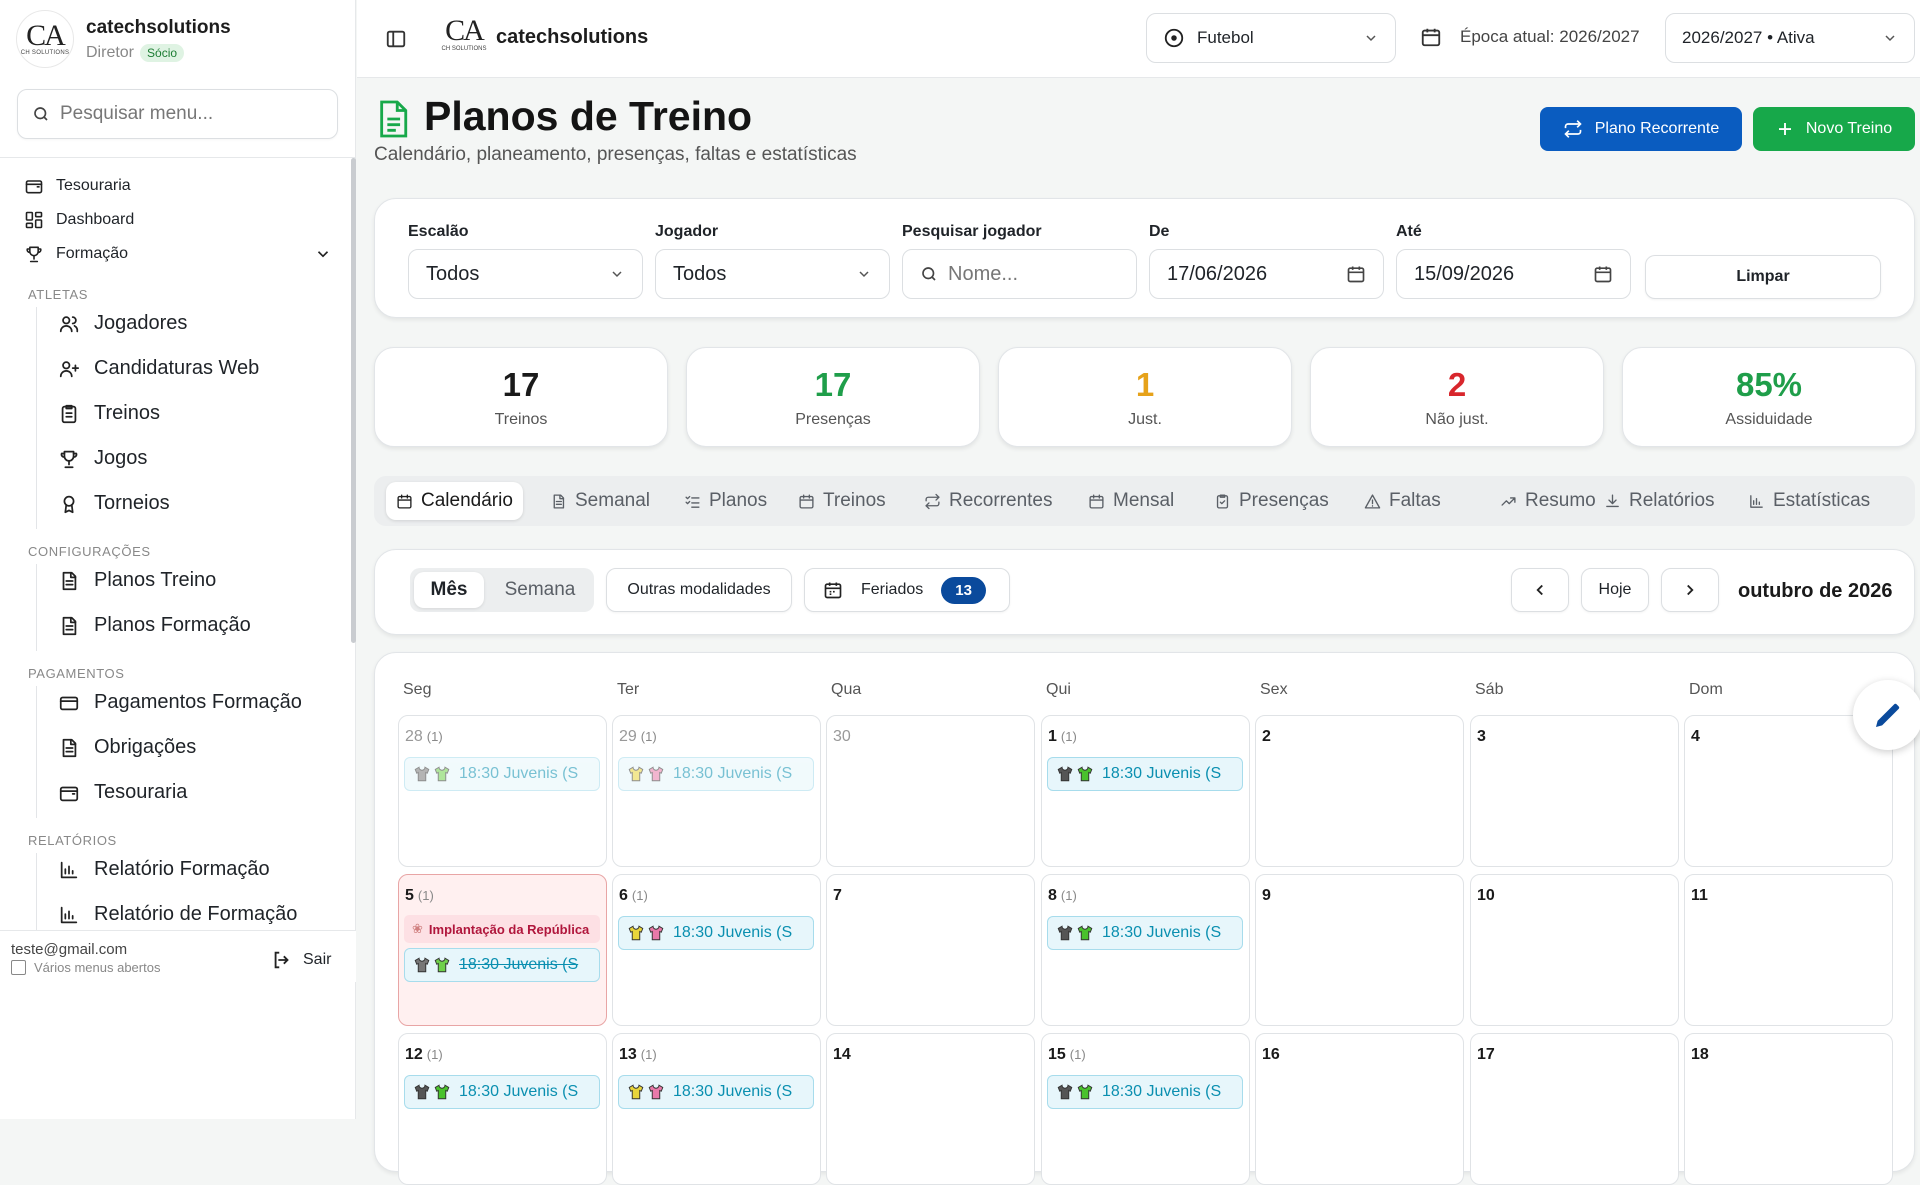 The width and height of the screenshot is (1920, 1185). What do you see at coordinates (1540, 590) in the screenshot?
I see `prev-month-button` at bounding box center [1540, 590].